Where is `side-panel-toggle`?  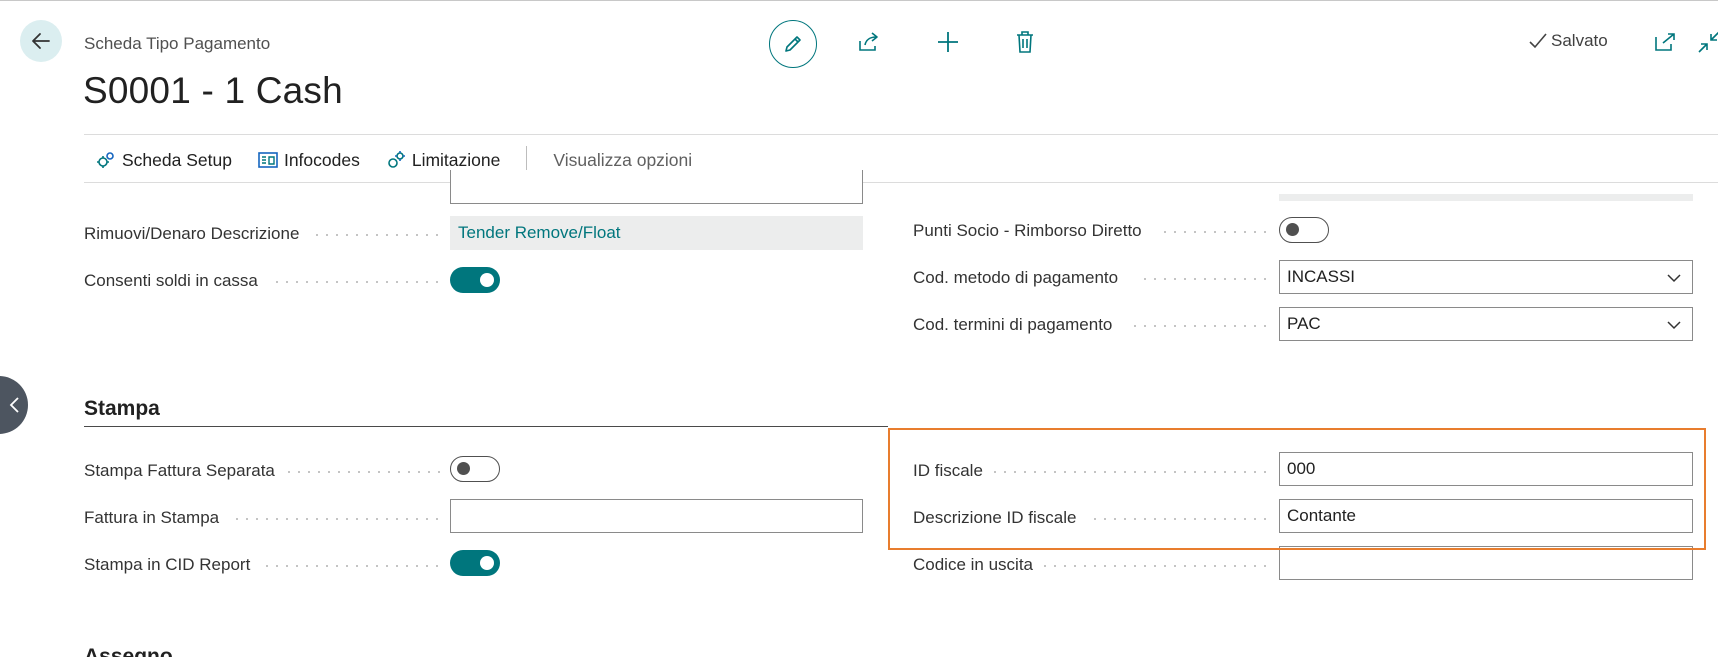 side-panel-toggle is located at coordinates (14, 405).